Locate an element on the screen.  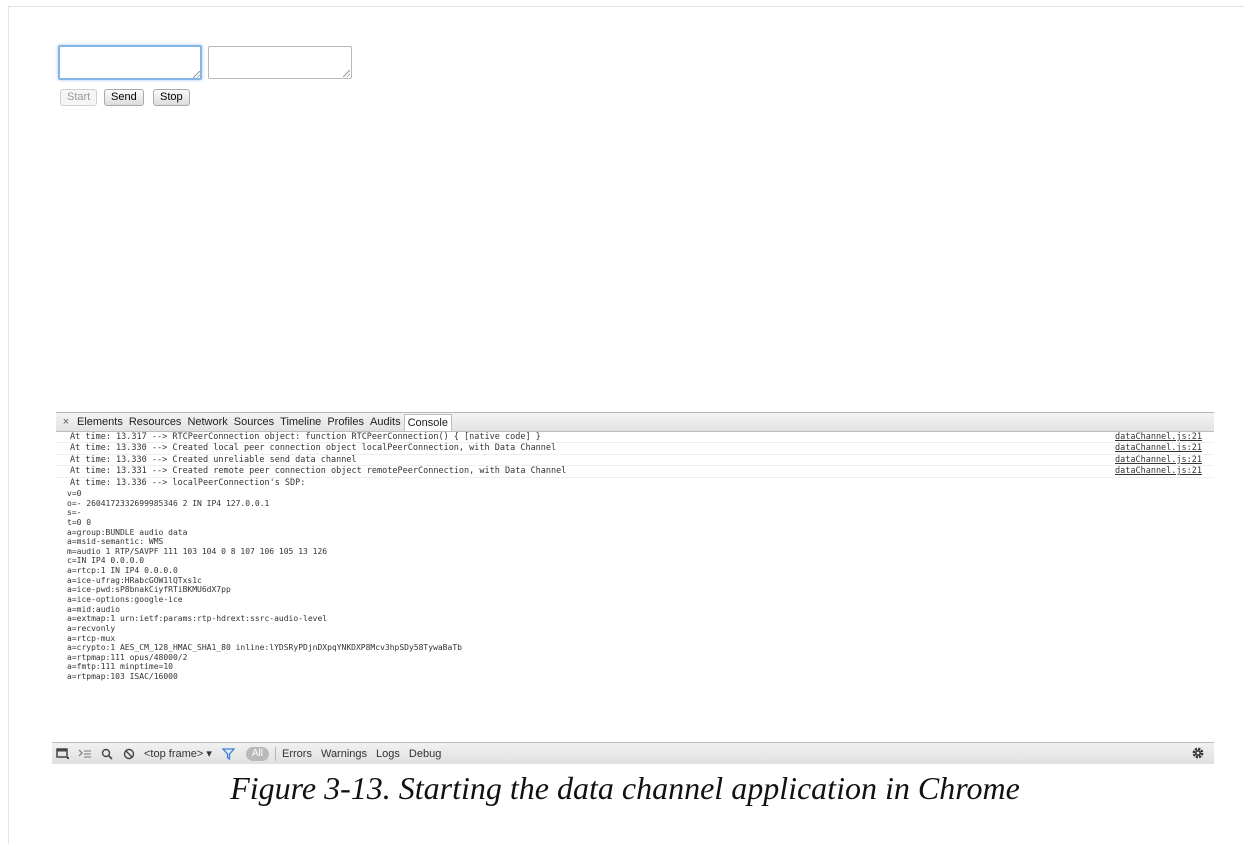
send-textarea-wrap is located at coordinates (130, 62).